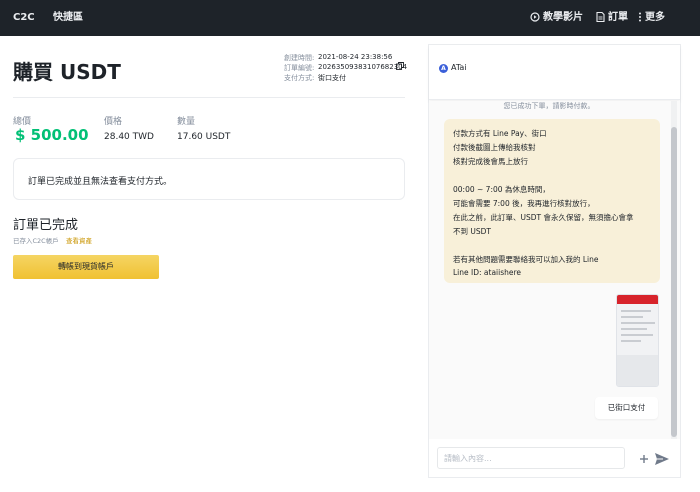 This screenshot has width=700, height=492. What do you see at coordinates (332, 78) in the screenshot?
I see `payment-method-value: 街口支付` at bounding box center [332, 78].